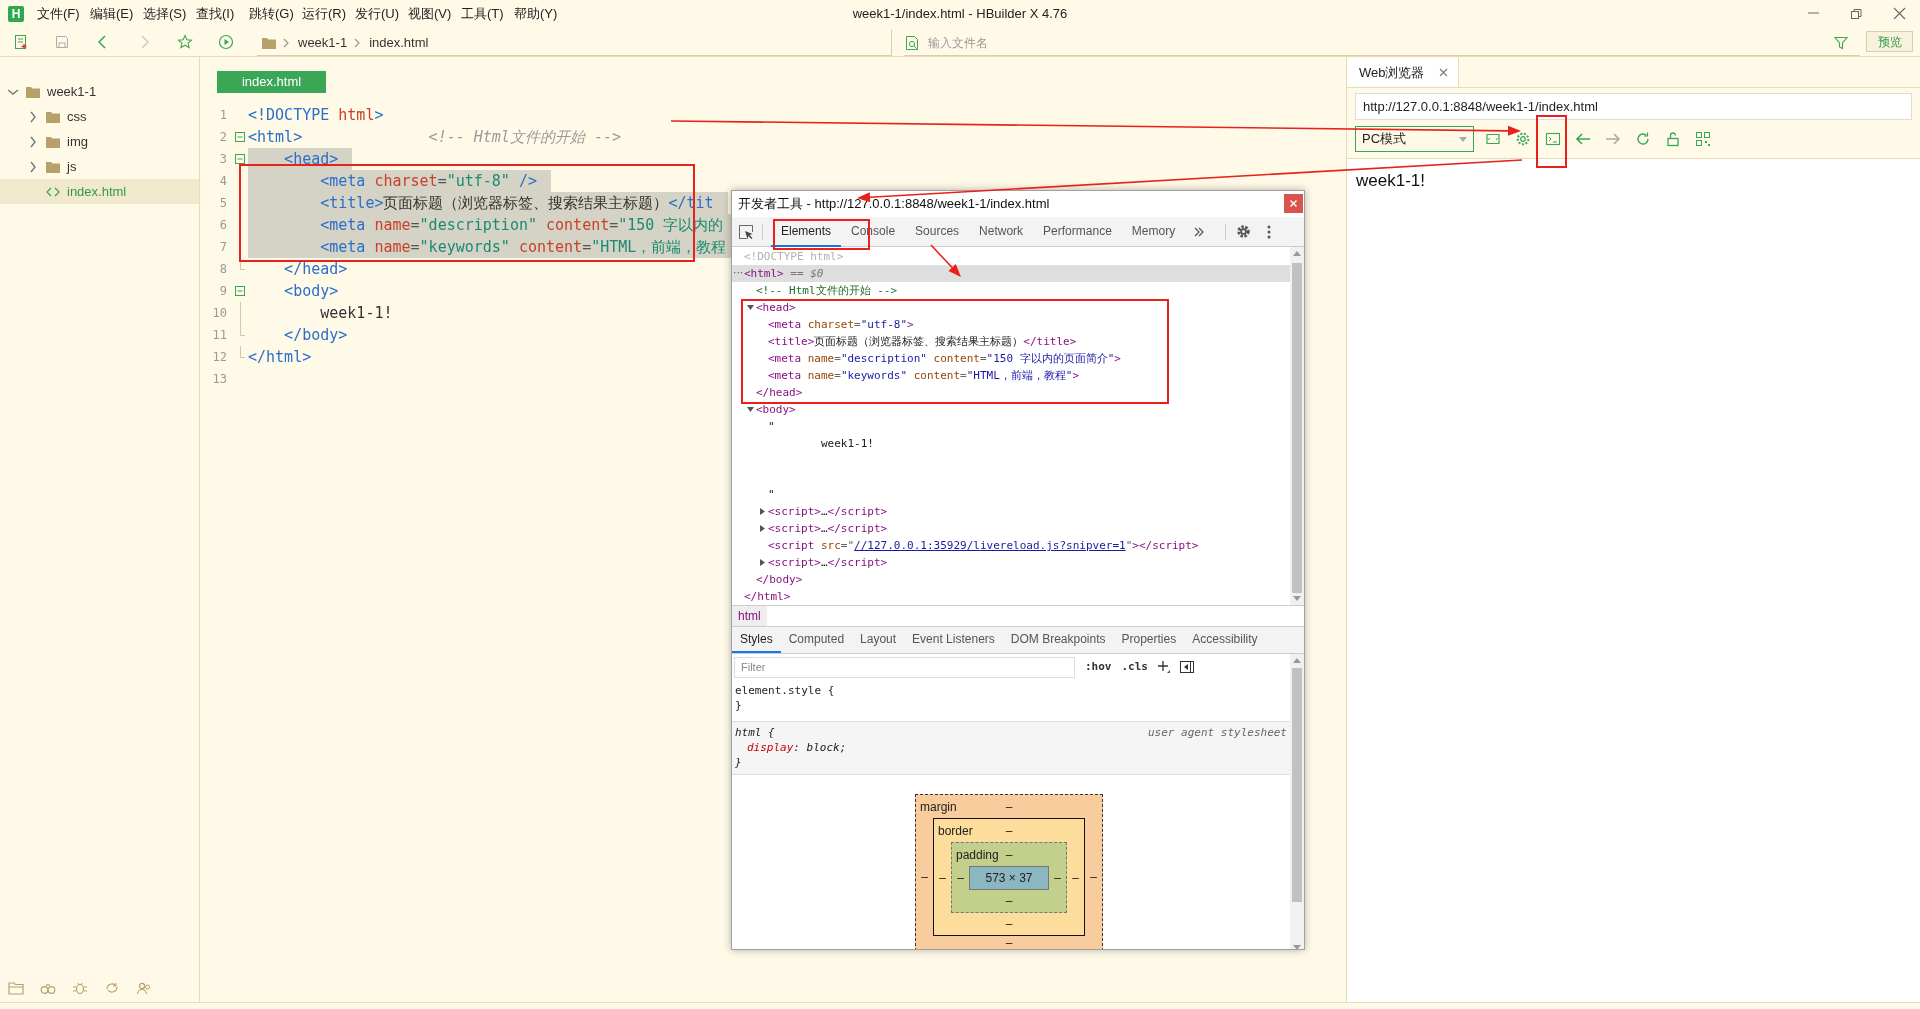 This screenshot has width=1920, height=1009. I want to click on dom-node: <script src="//127.0.0.1:35929/livereload.js?snipver=1"></script>, so click(983, 545).